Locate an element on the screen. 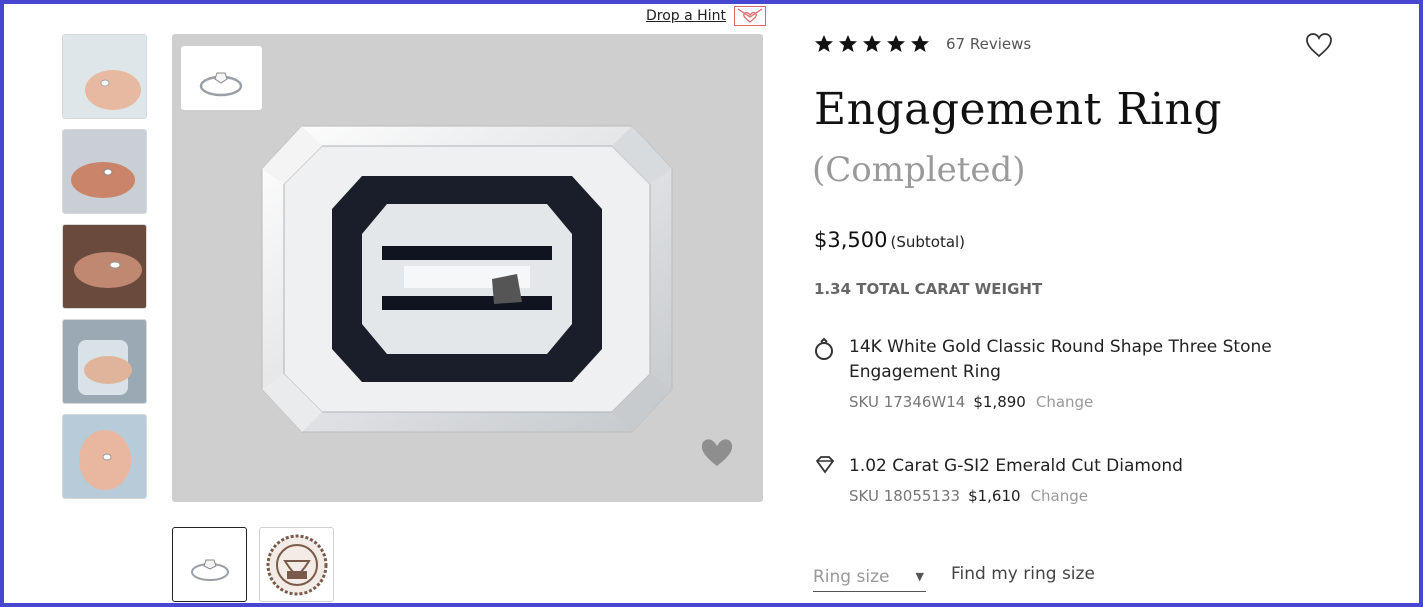  star-rating is located at coordinates (872, 44).